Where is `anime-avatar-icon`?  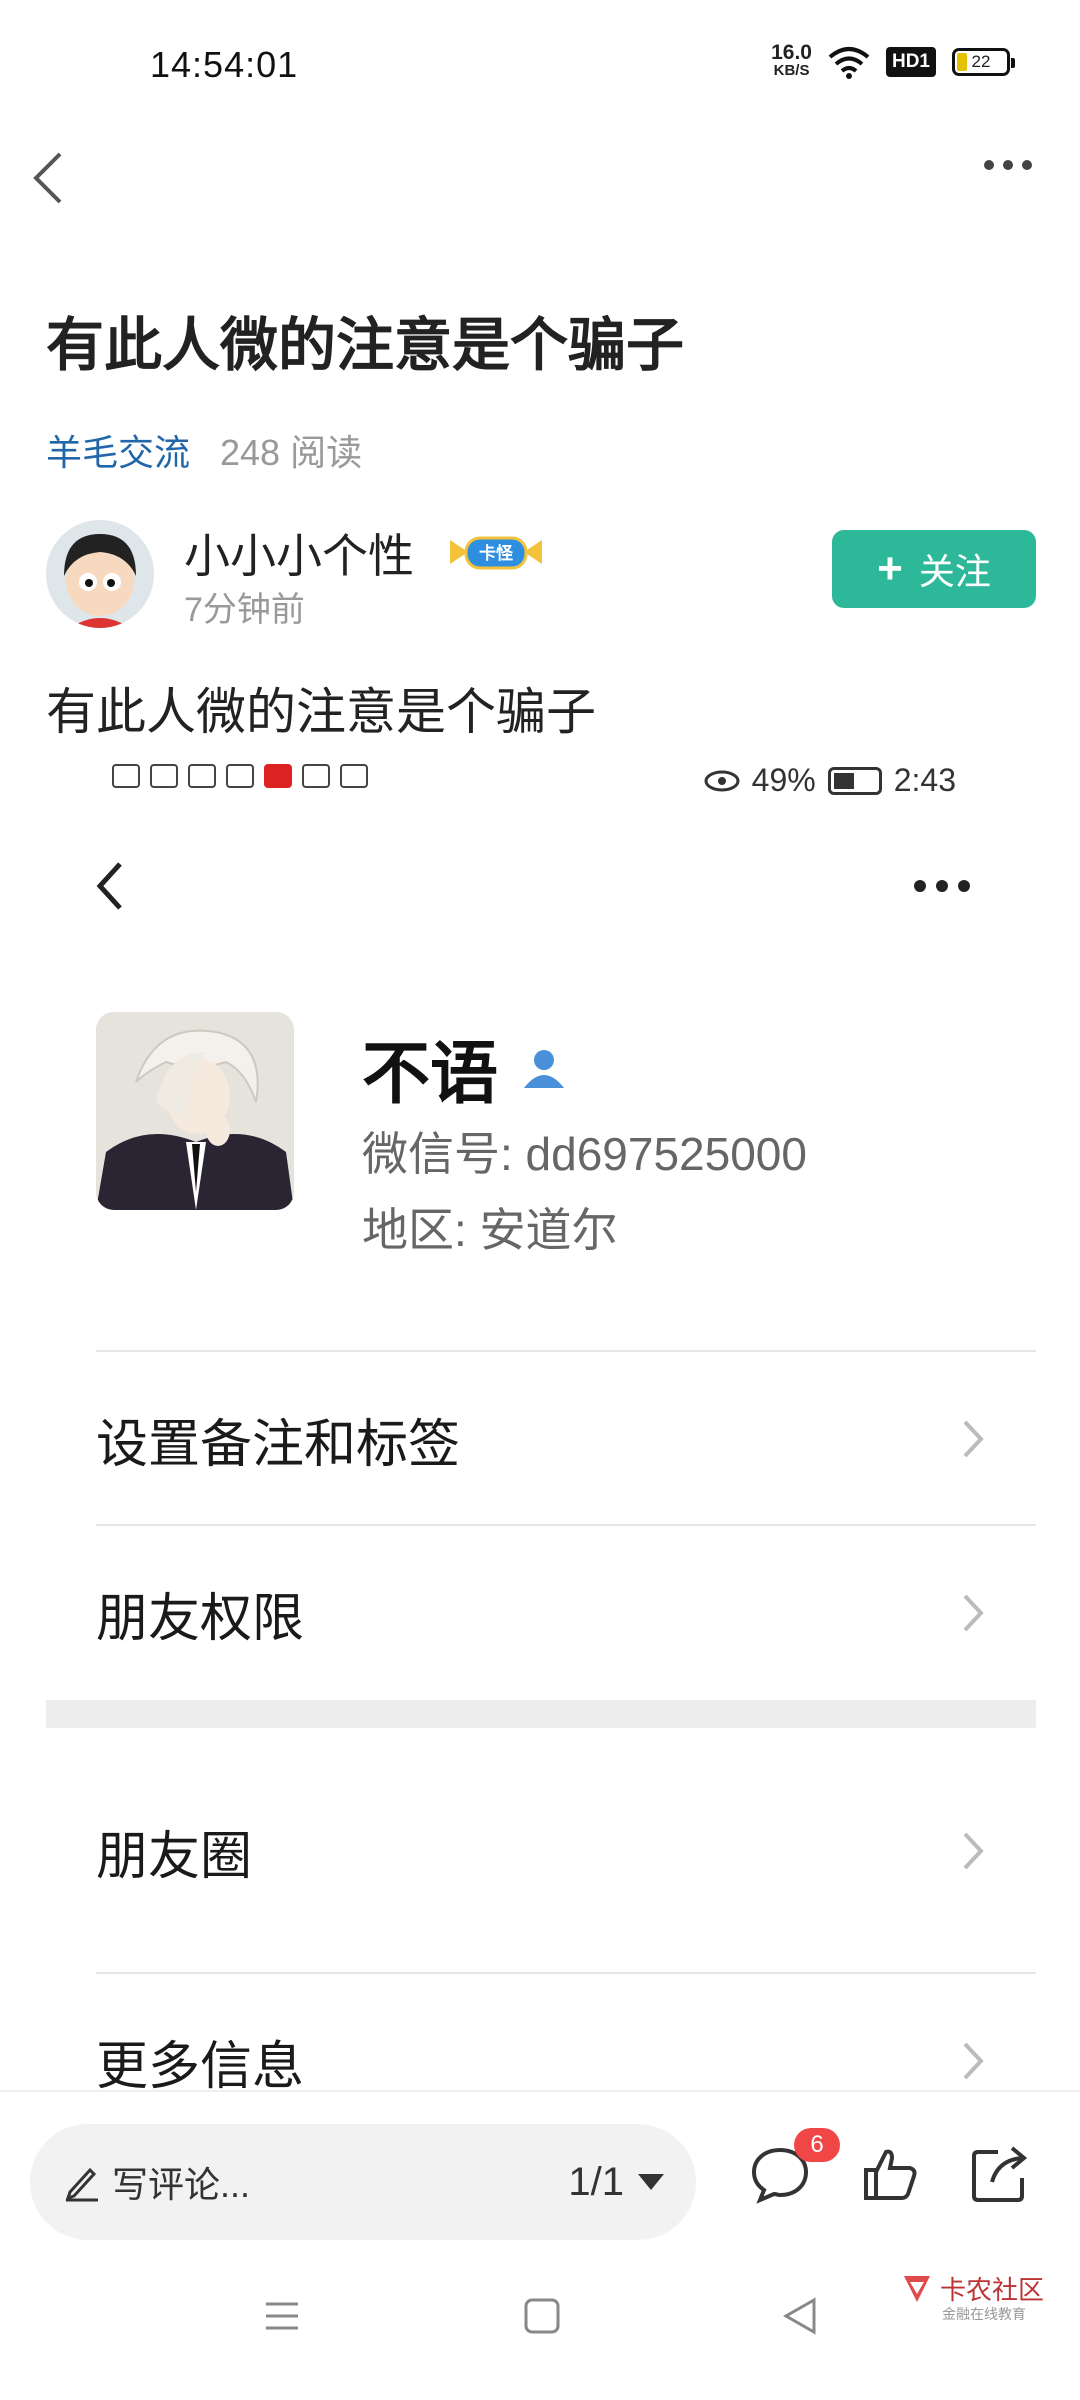
anime-avatar-icon is located at coordinates (195, 1111).